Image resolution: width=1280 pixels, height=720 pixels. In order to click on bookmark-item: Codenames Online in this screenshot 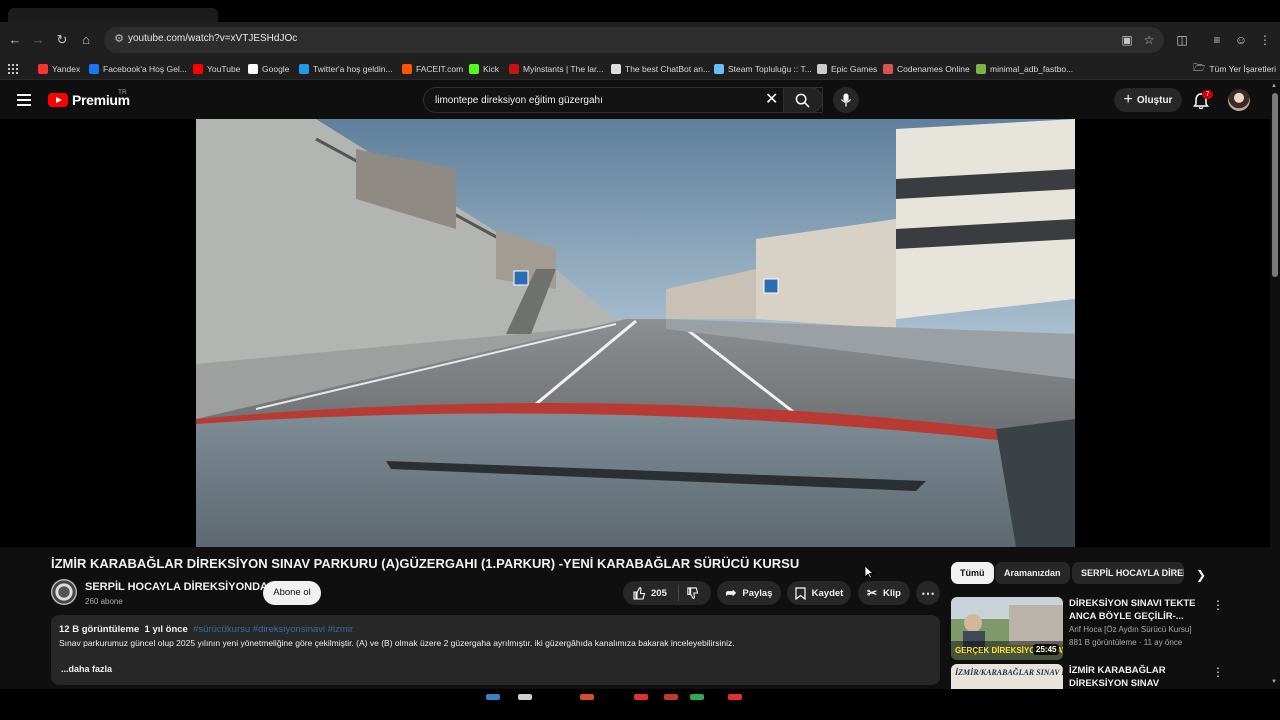, I will do `click(926, 69)`.